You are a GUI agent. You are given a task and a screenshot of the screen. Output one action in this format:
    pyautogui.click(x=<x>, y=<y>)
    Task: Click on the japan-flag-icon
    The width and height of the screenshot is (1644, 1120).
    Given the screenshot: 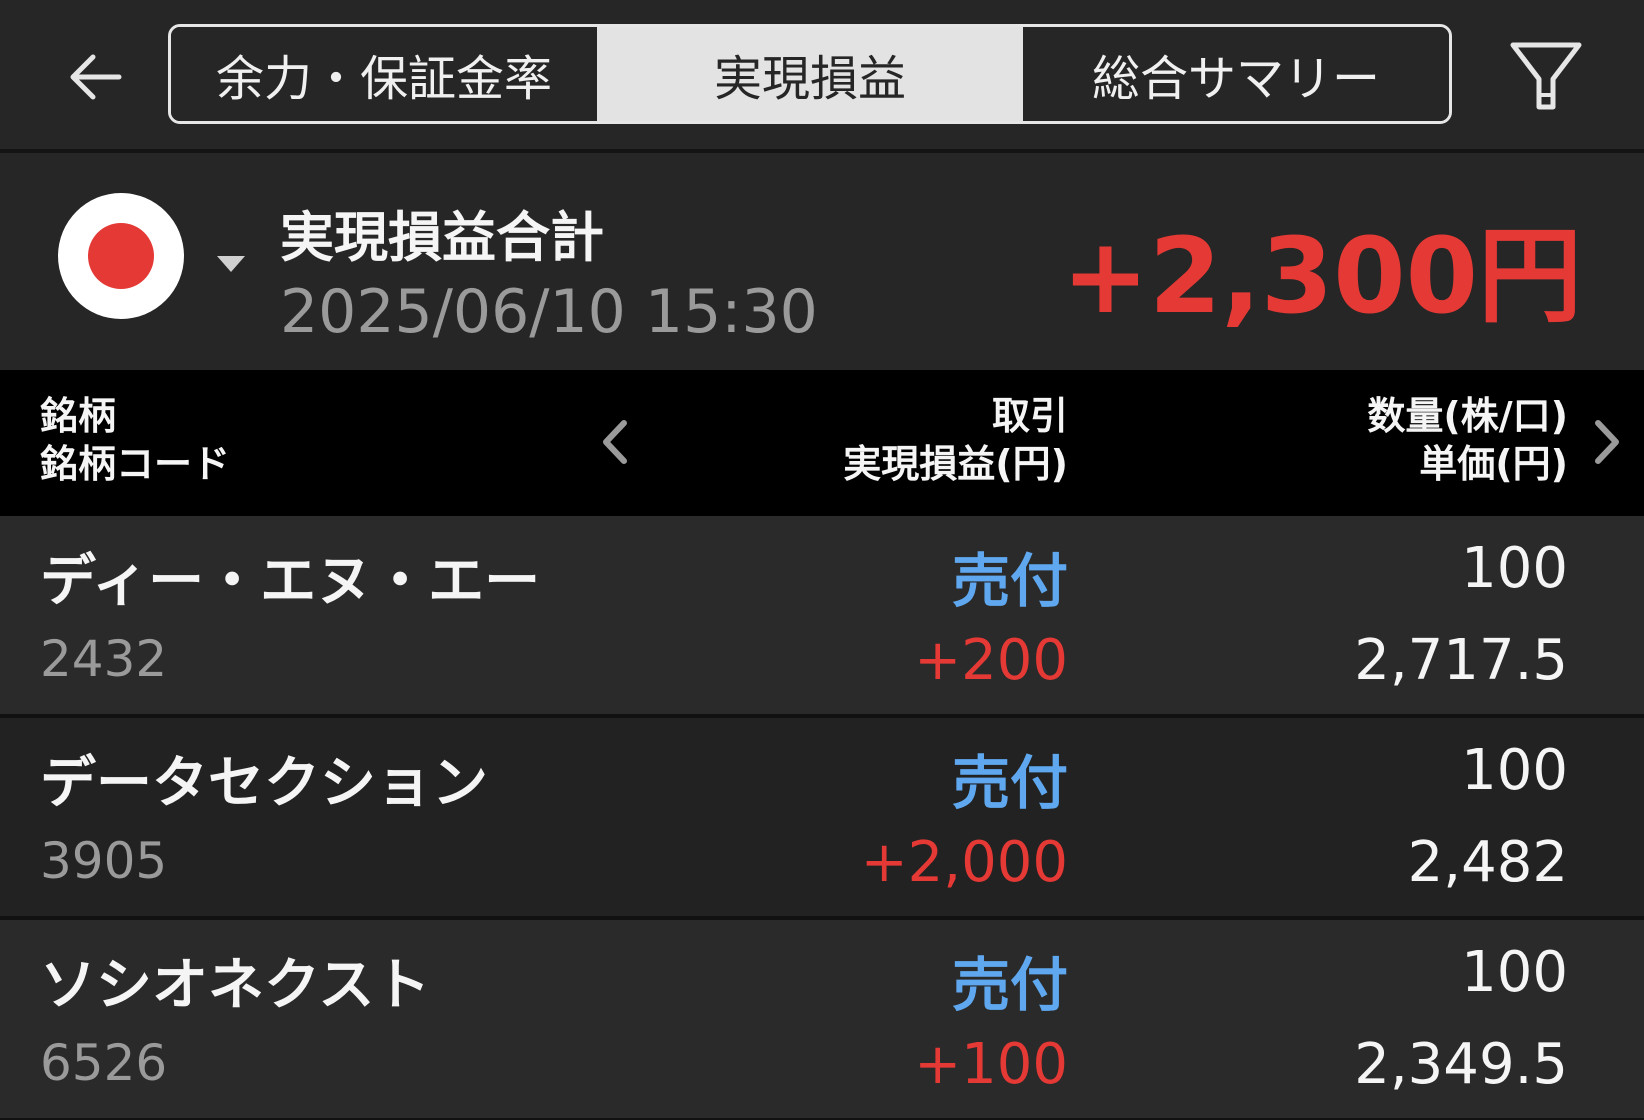 What is the action you would take?
    pyautogui.click(x=121, y=256)
    